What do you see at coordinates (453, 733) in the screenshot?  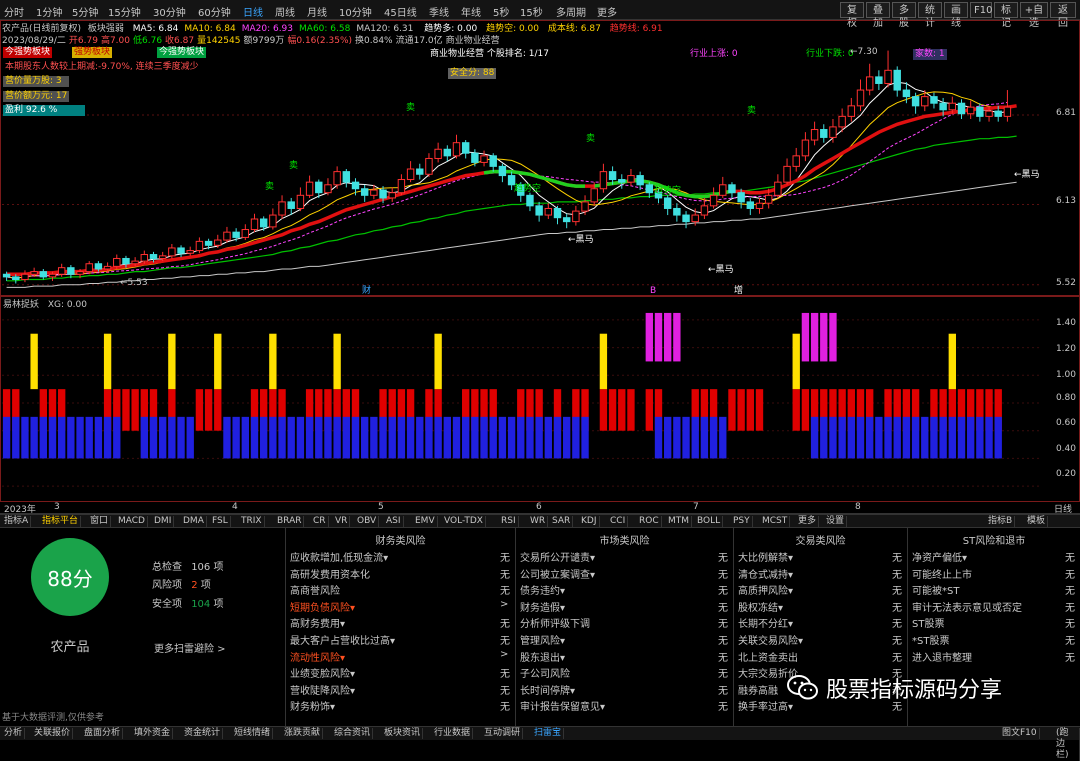 I see `bottom-tab-9: 行业数据` at bounding box center [453, 733].